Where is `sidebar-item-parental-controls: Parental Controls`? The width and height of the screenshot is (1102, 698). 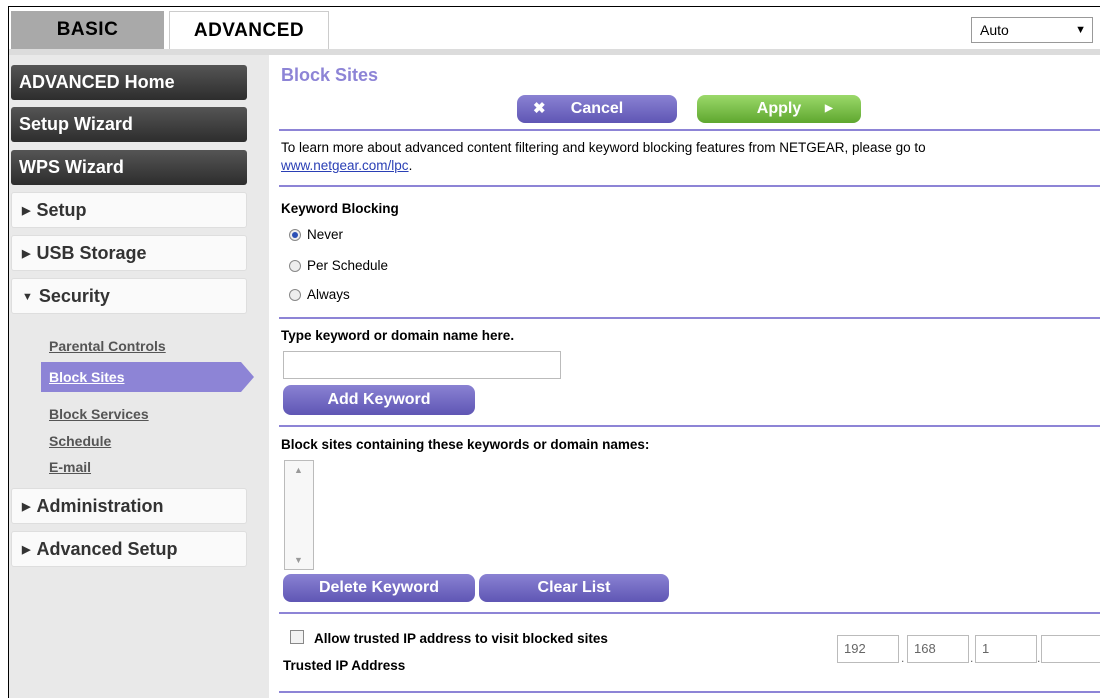
sidebar-item-parental-controls: Parental Controls is located at coordinates (107, 346).